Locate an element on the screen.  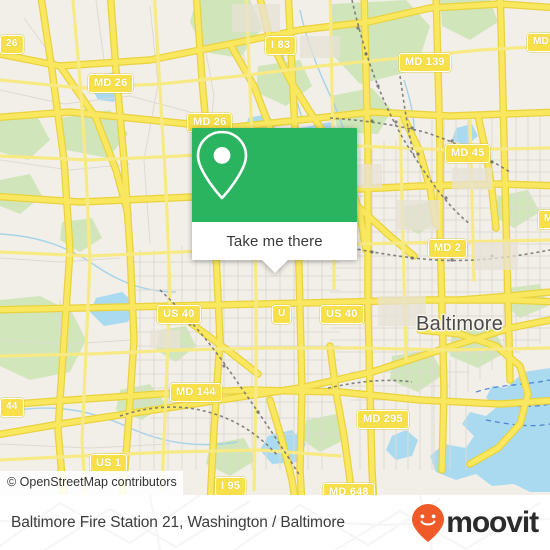
road-shield-md-144: MD 144 is located at coordinates (196, 392).